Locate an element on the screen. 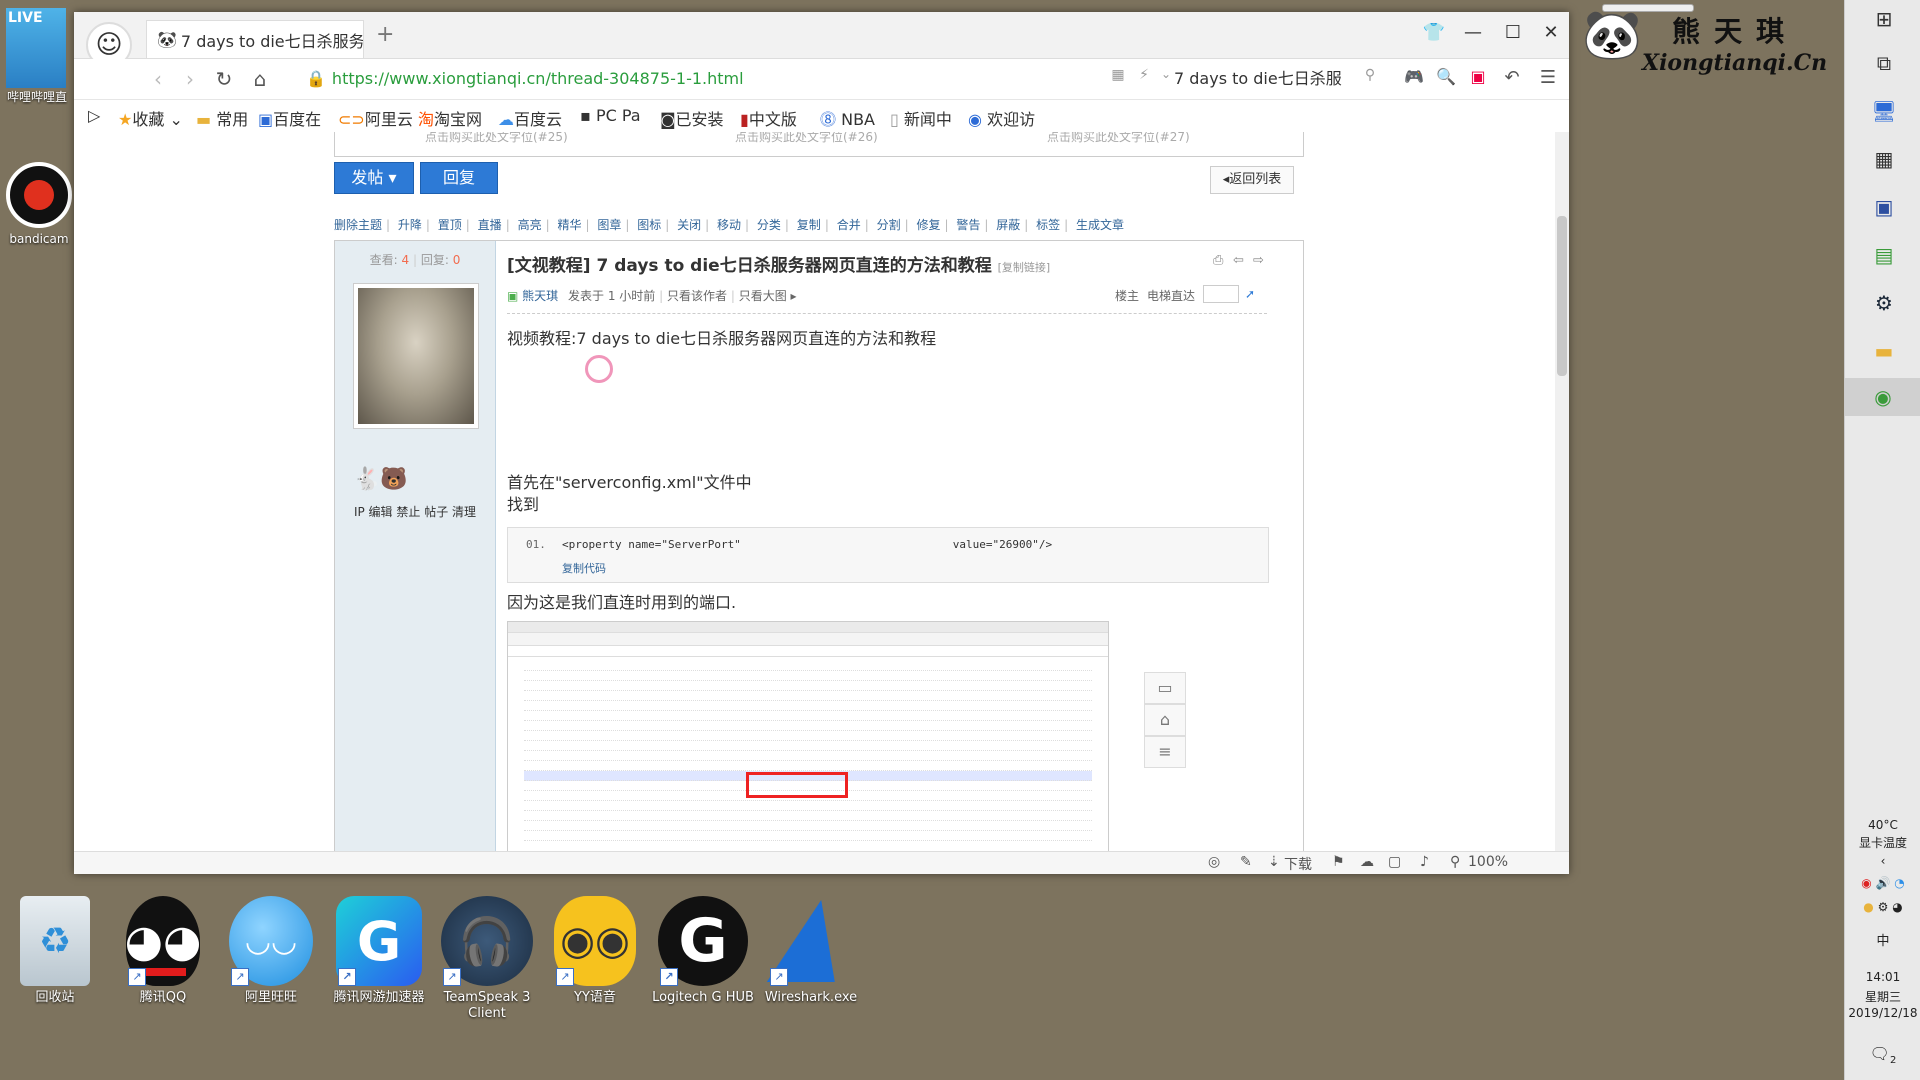  mod-action: 图章 is located at coordinates (609, 225).